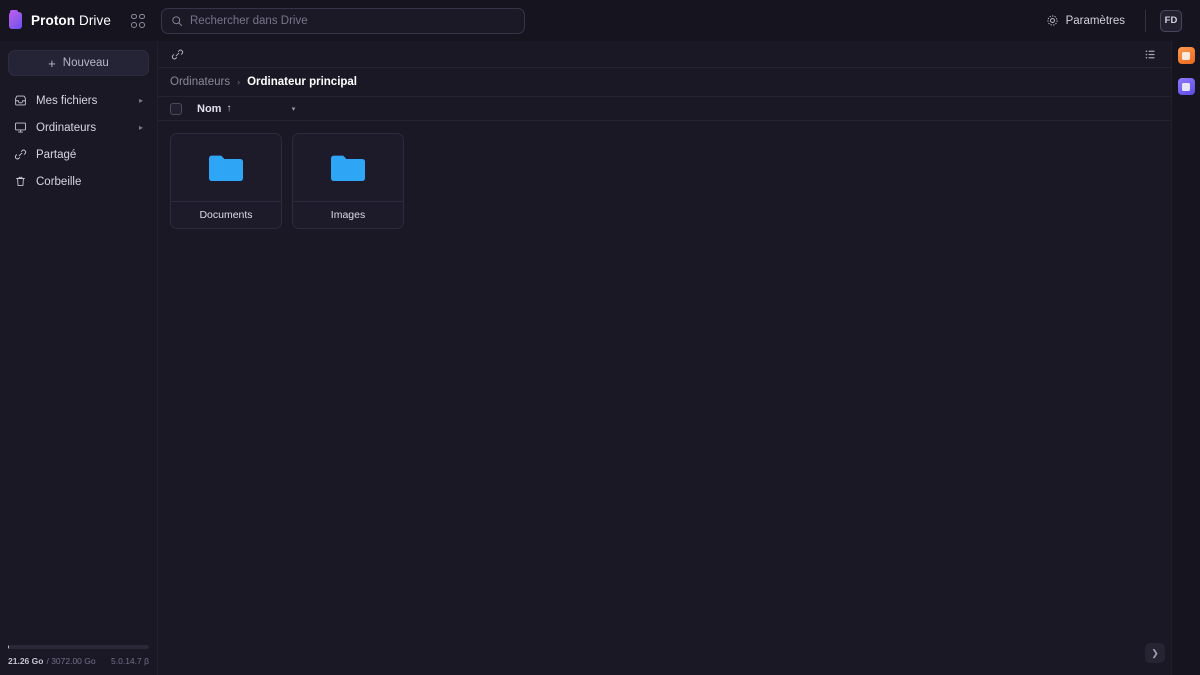 Image resolution: width=1200 pixels, height=675 pixels. I want to click on top-bar: Proton Drive Paramètres F, so click(600, 20).